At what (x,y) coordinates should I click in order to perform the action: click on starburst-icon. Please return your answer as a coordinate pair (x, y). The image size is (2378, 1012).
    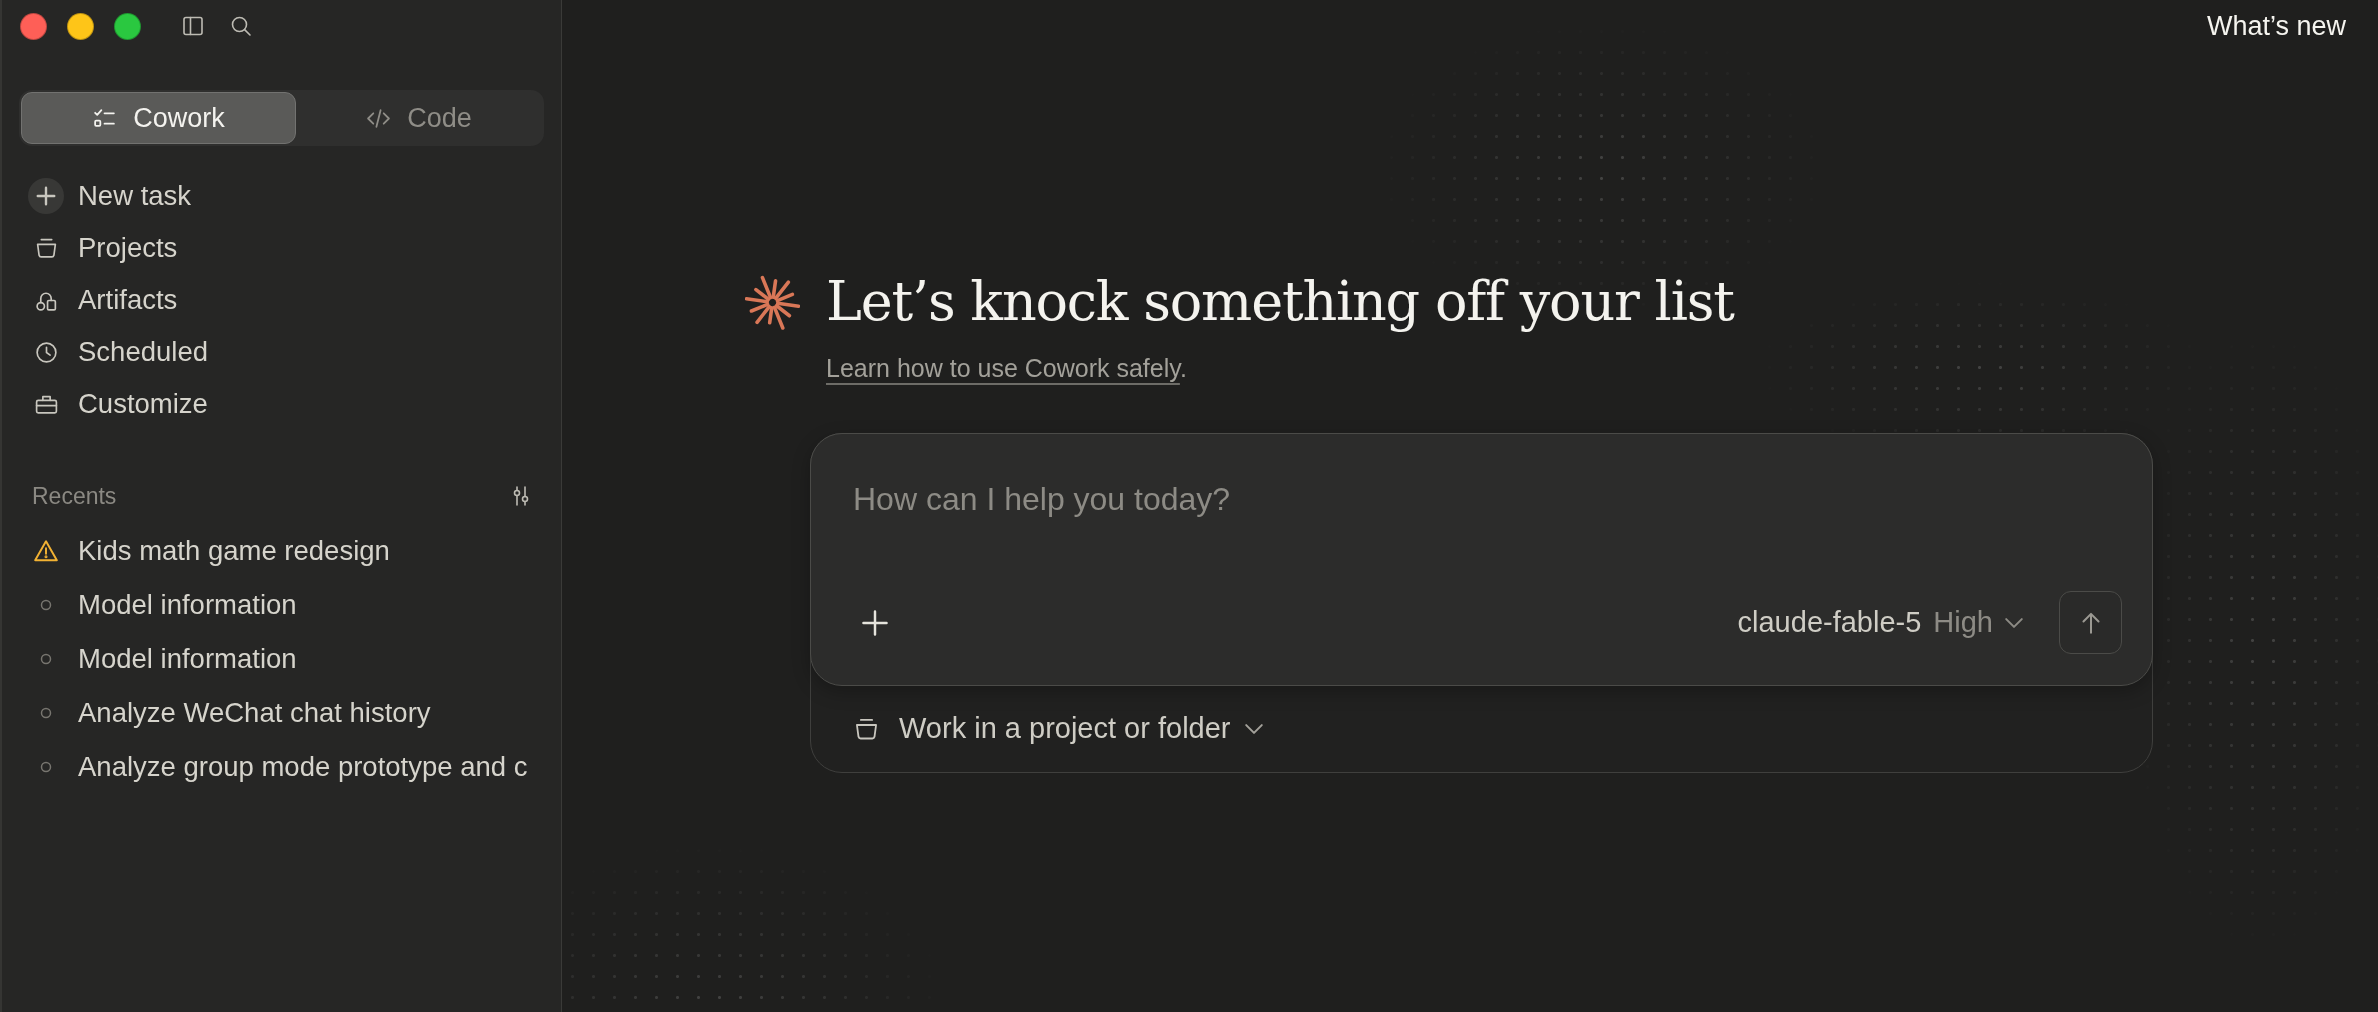
    Looking at the image, I should click on (772, 302).